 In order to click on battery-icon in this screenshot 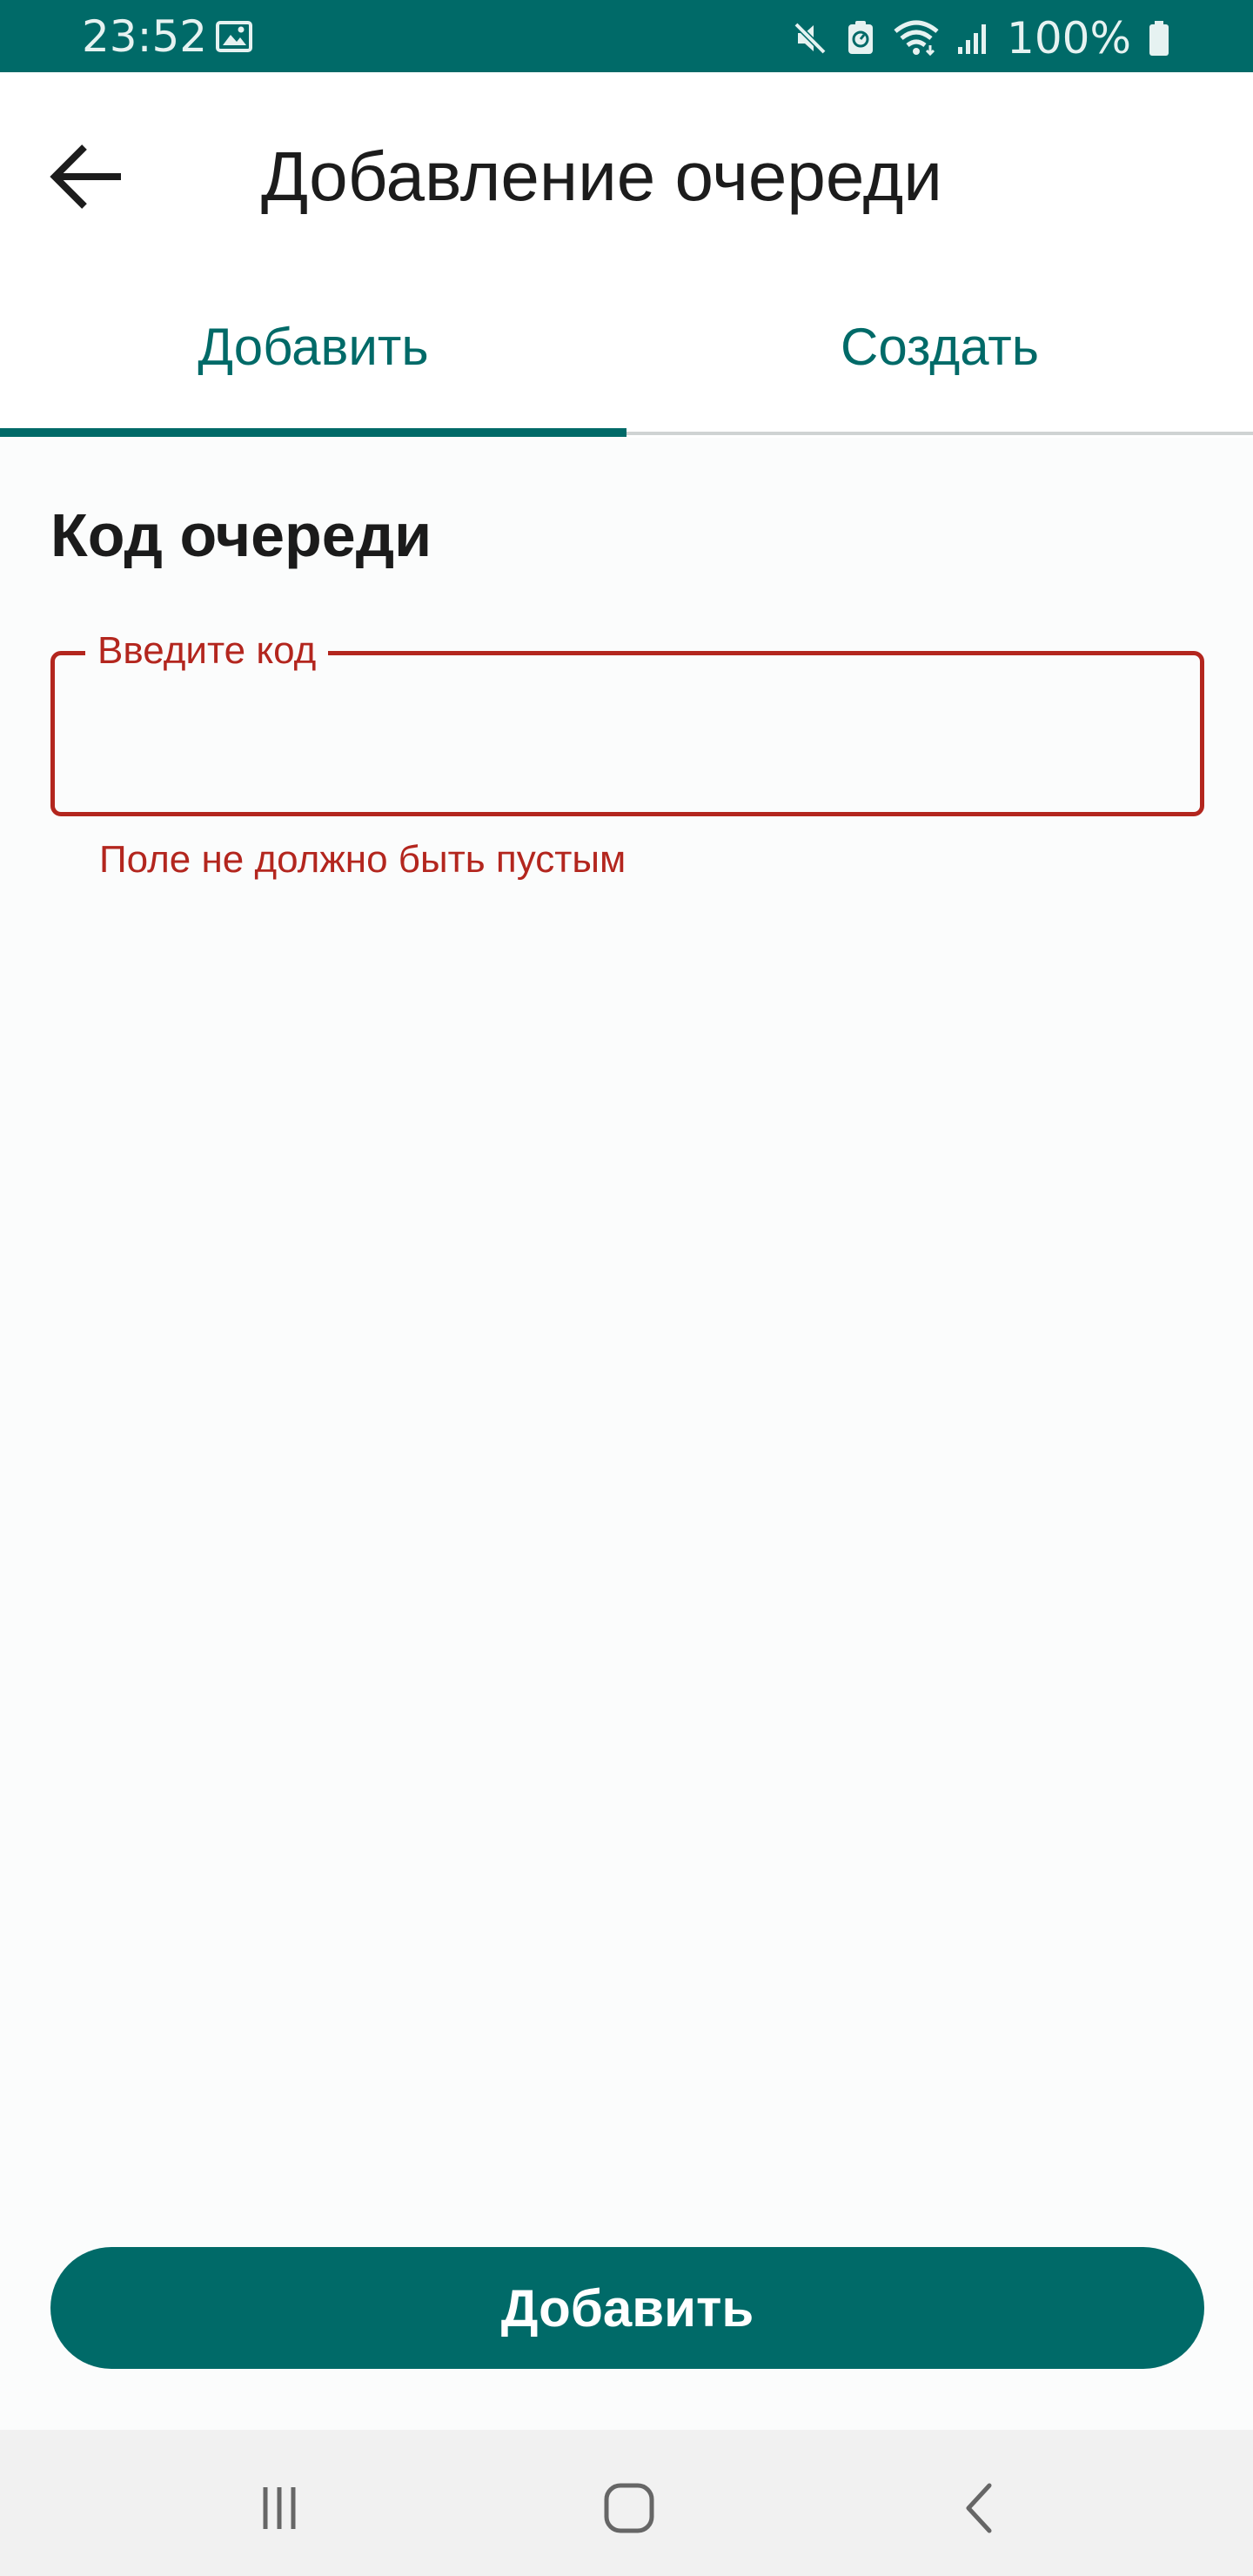, I will do `click(1159, 38)`.